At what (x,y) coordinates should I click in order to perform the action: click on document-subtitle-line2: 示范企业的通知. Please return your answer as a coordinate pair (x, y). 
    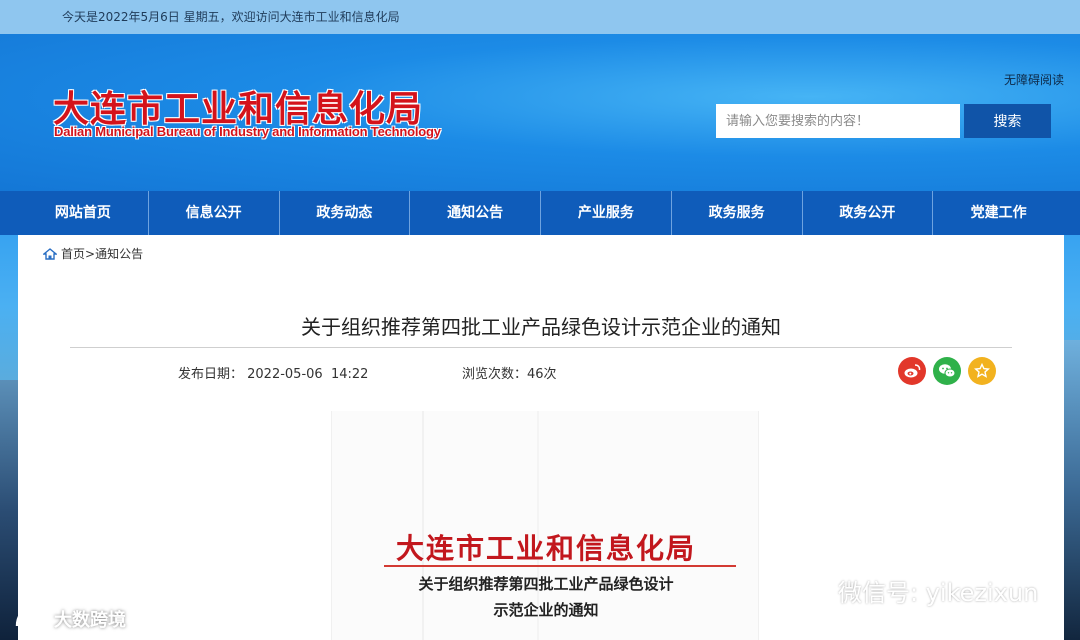
    Looking at the image, I should click on (546, 610).